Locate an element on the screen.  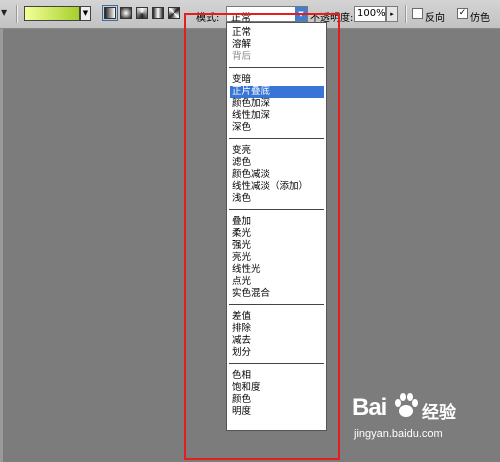
tool-preset-arrow-icon: ▼ is located at coordinates (4, 12).